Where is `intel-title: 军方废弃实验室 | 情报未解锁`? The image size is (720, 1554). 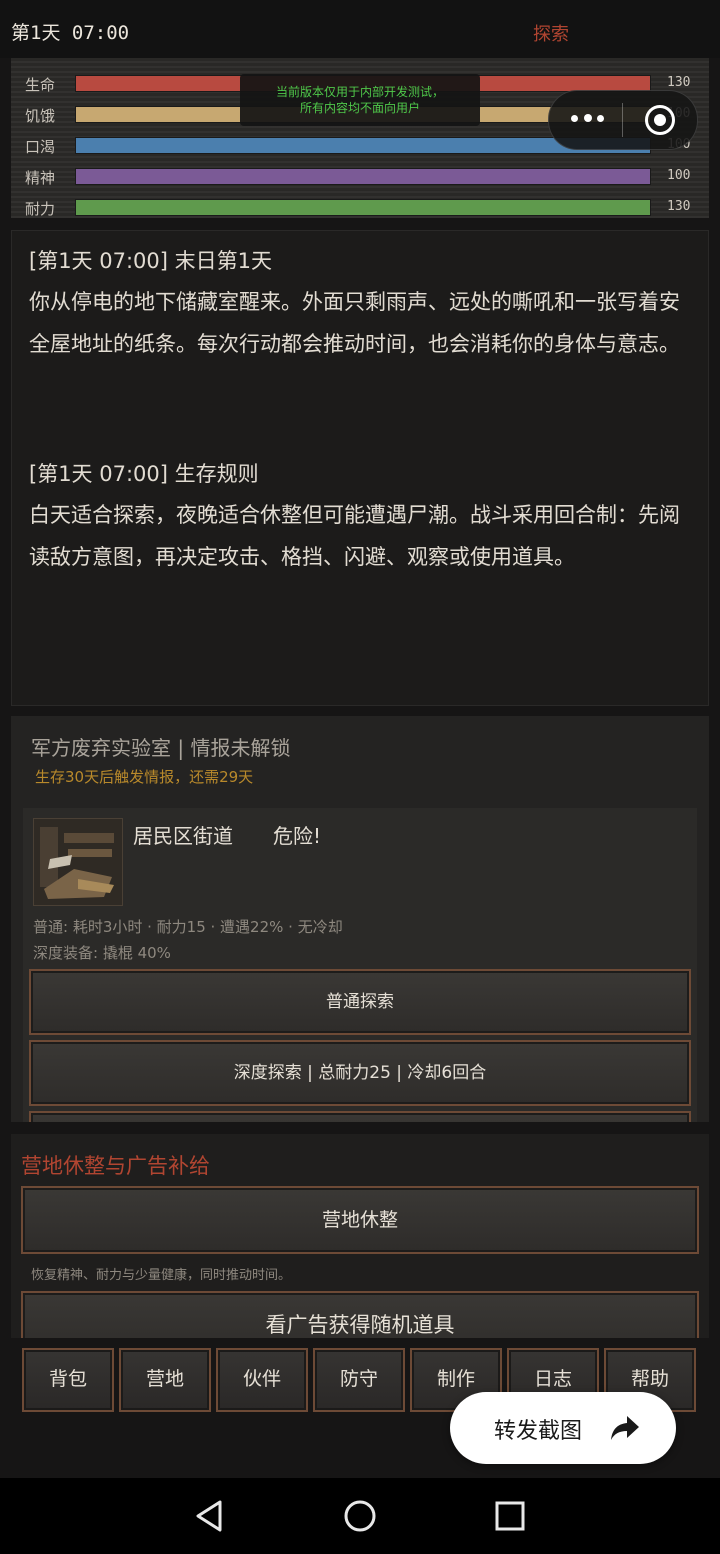
intel-title: 军方废弃实验室 | 情报未解锁 is located at coordinates (161, 748).